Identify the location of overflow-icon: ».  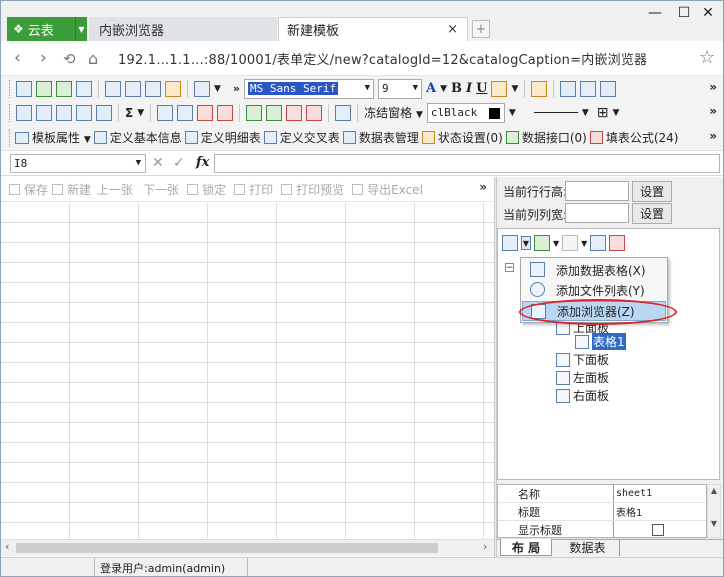
(236, 88).